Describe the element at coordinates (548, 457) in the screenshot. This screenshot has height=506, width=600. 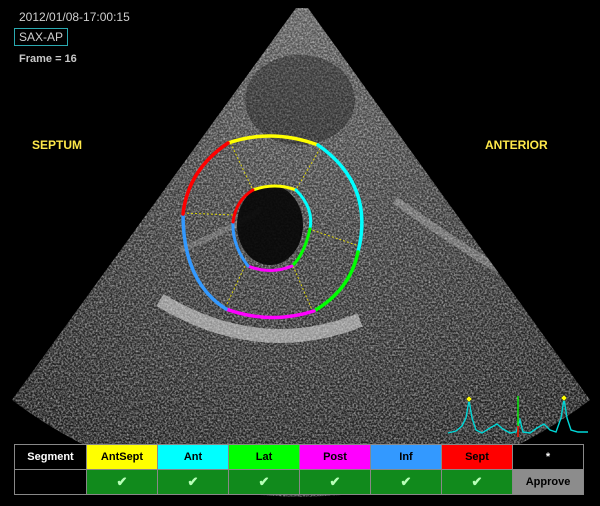
I see `star-button: *` at that location.